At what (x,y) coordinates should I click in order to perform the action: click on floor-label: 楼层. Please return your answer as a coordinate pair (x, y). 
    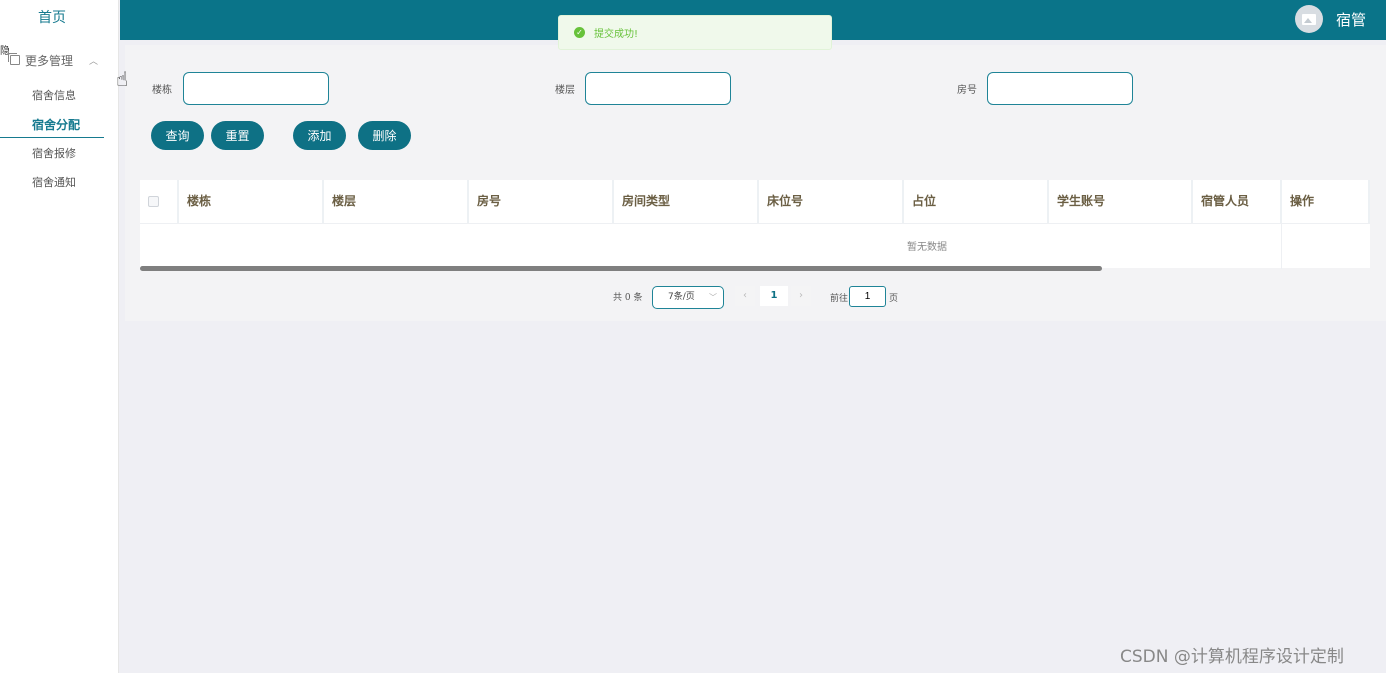
    Looking at the image, I should click on (565, 90).